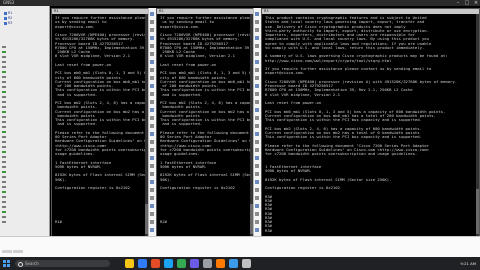 Image resolution: width=480 pixels, height=270 pixels. What do you see at coordinates (8, 13) in the screenshot?
I see `sidebar-node-r1: R1` at bounding box center [8, 13].